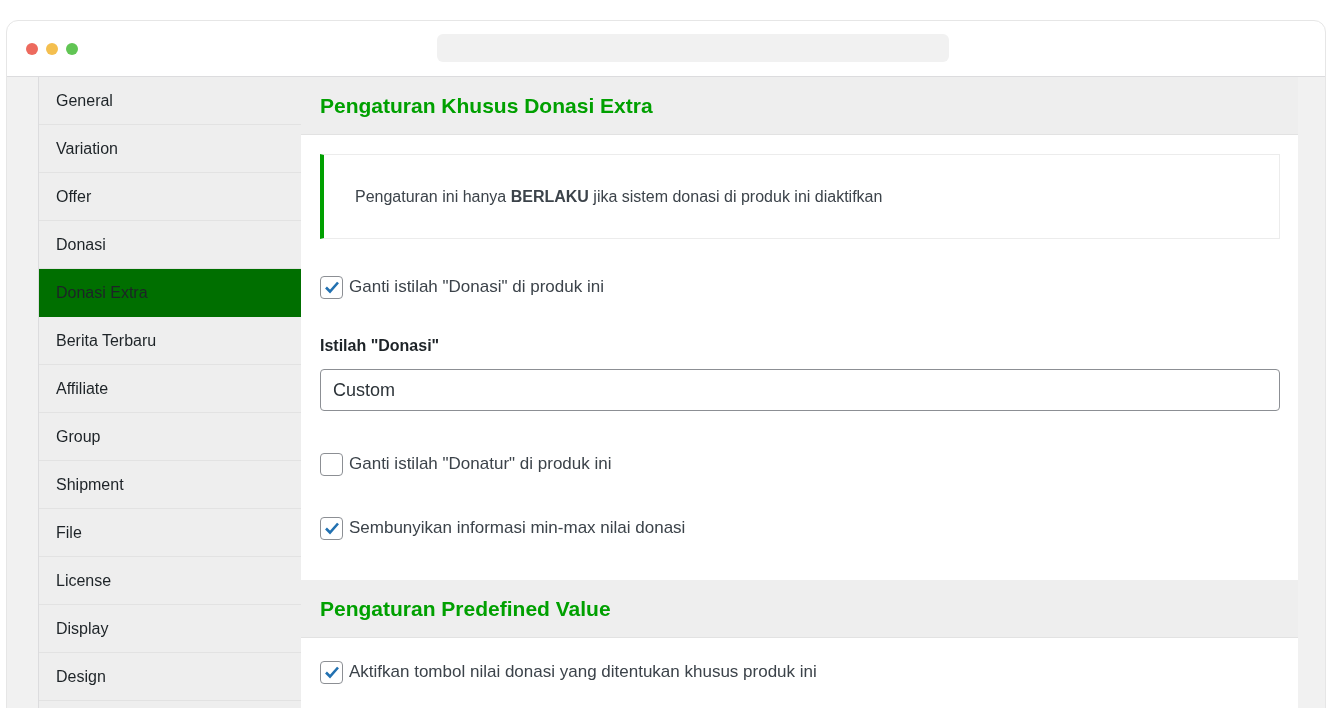 The width and height of the screenshot is (1330, 708). I want to click on term-input-field: Custom, so click(800, 390).